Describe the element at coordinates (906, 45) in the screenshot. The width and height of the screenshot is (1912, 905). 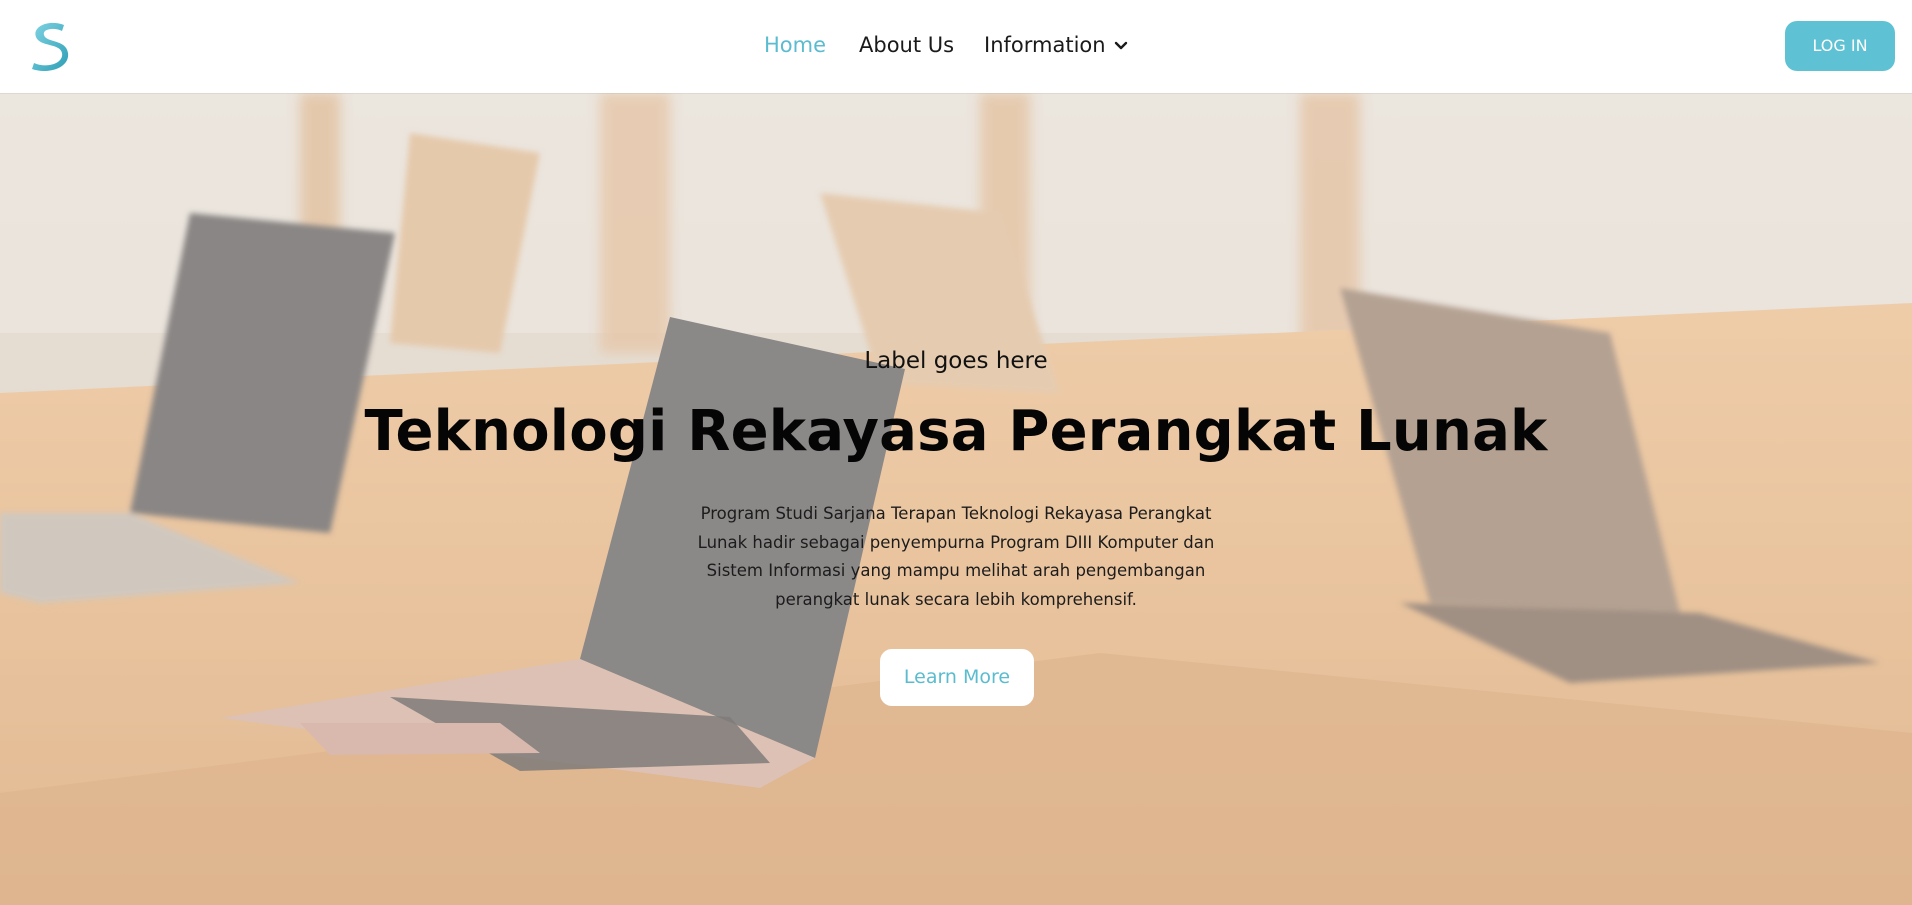
I see `nav-link-about-us: About Us` at that location.